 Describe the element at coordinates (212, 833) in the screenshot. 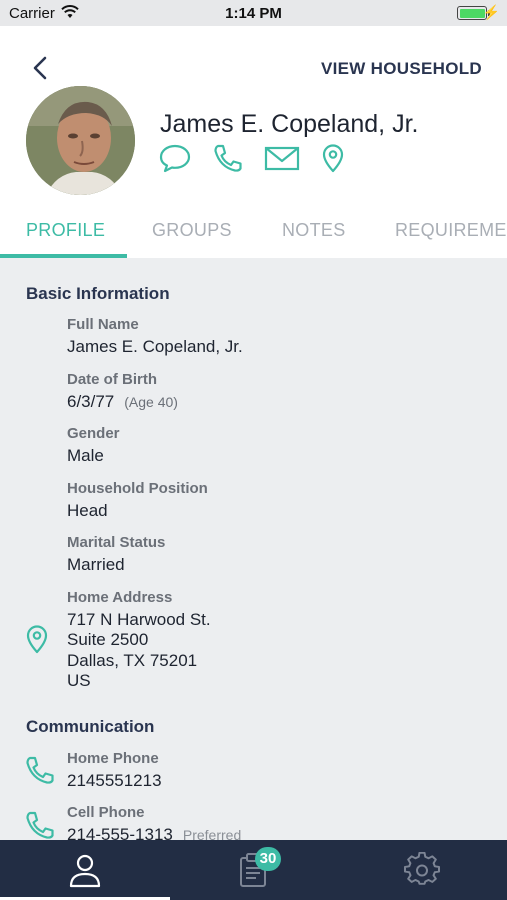

I see `preferred-note: Preferred` at that location.